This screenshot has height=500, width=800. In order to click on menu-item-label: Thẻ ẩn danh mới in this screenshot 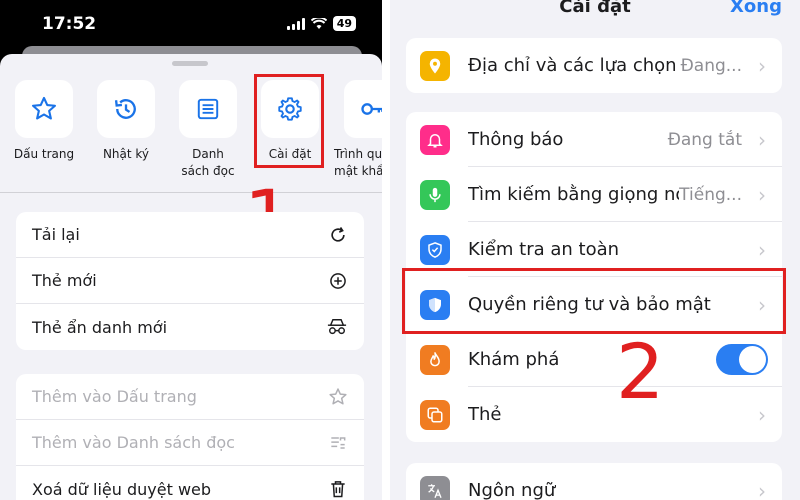, I will do `click(100, 327)`.